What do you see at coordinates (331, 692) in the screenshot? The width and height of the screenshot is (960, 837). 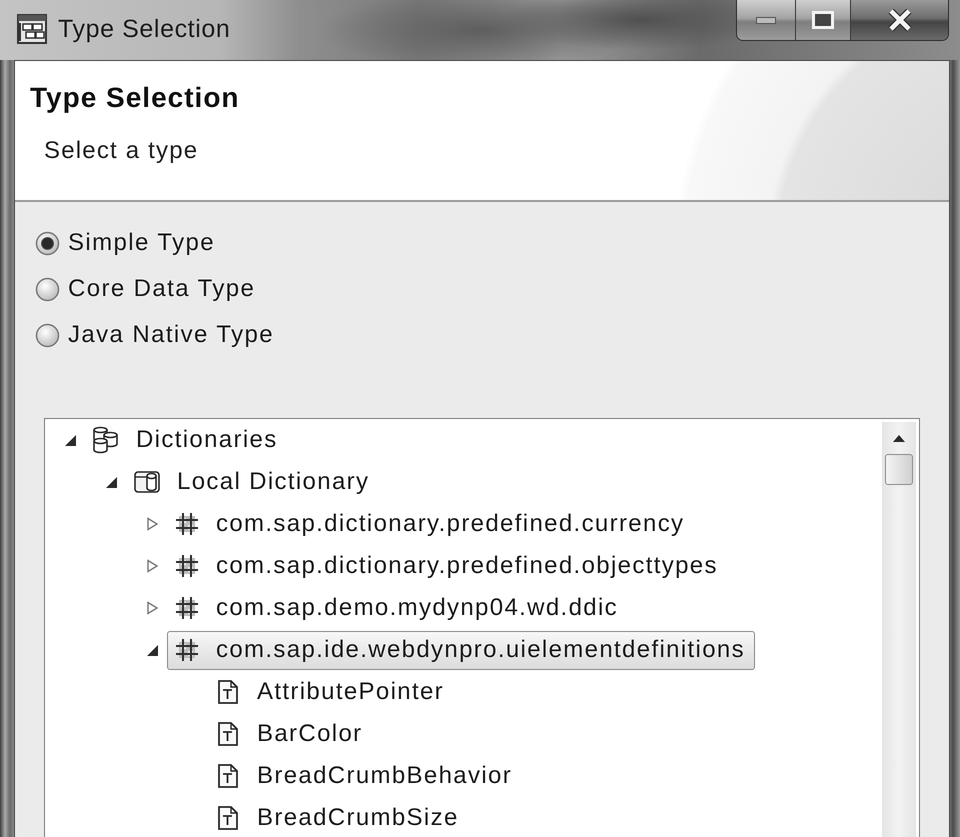 I see `tree-item: AttributePointer` at bounding box center [331, 692].